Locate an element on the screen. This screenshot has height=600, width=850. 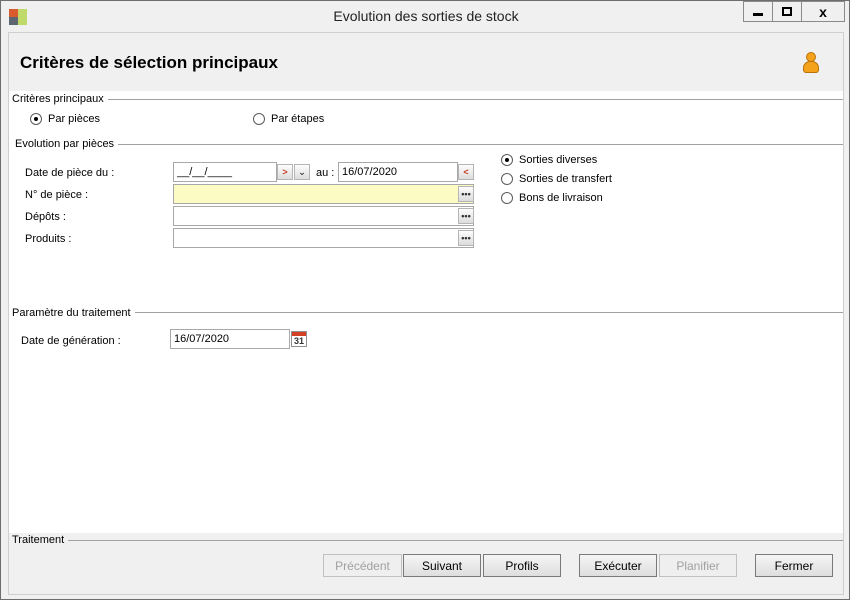
date-dropdown-button: ⌄ is located at coordinates (302, 172).